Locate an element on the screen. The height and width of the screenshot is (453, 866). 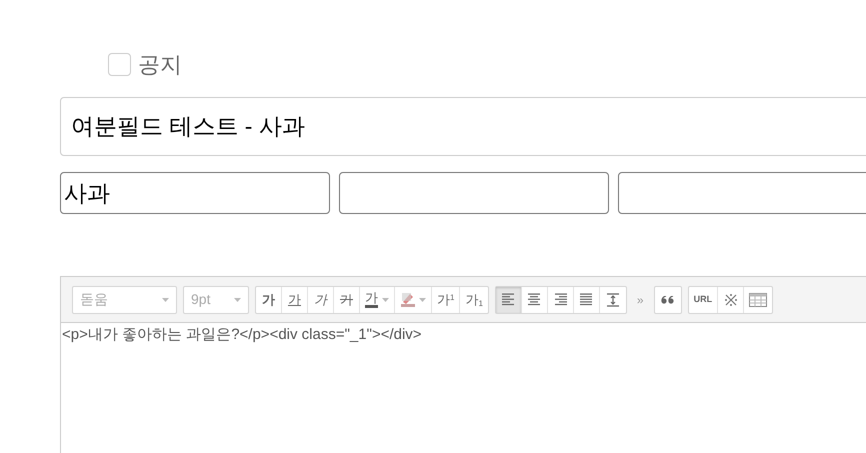
notice-label: 공지 is located at coordinates (160, 65).